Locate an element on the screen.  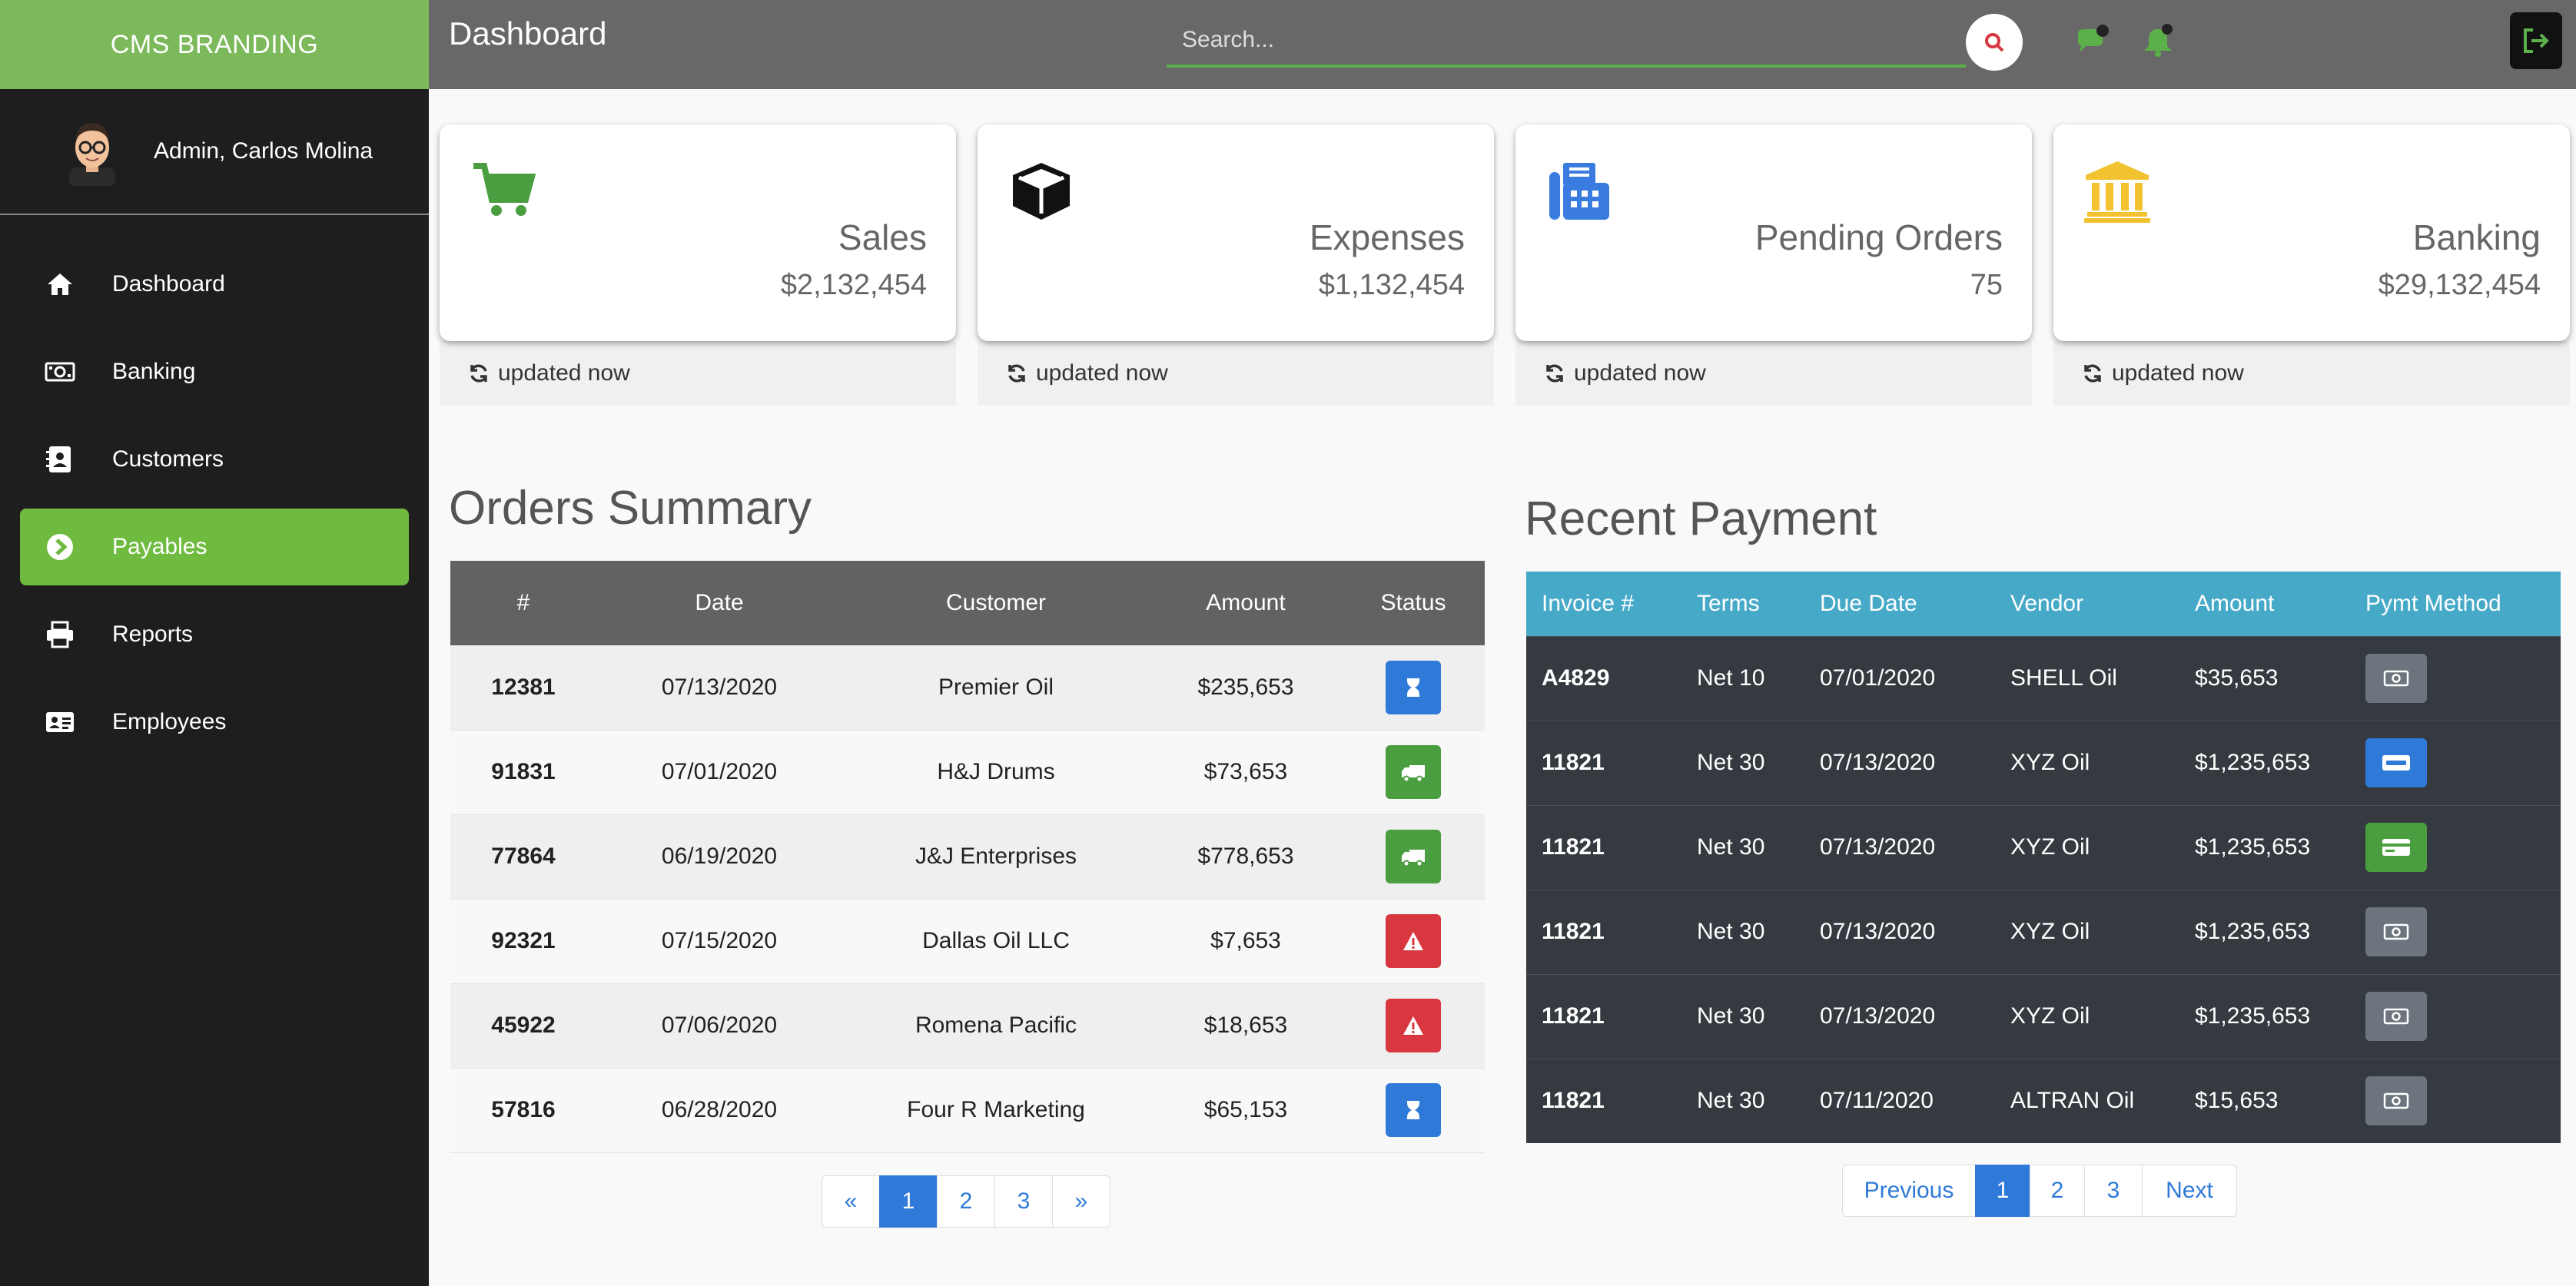
table-header-row: # Date Customer Amount Status is located at coordinates (968, 603).